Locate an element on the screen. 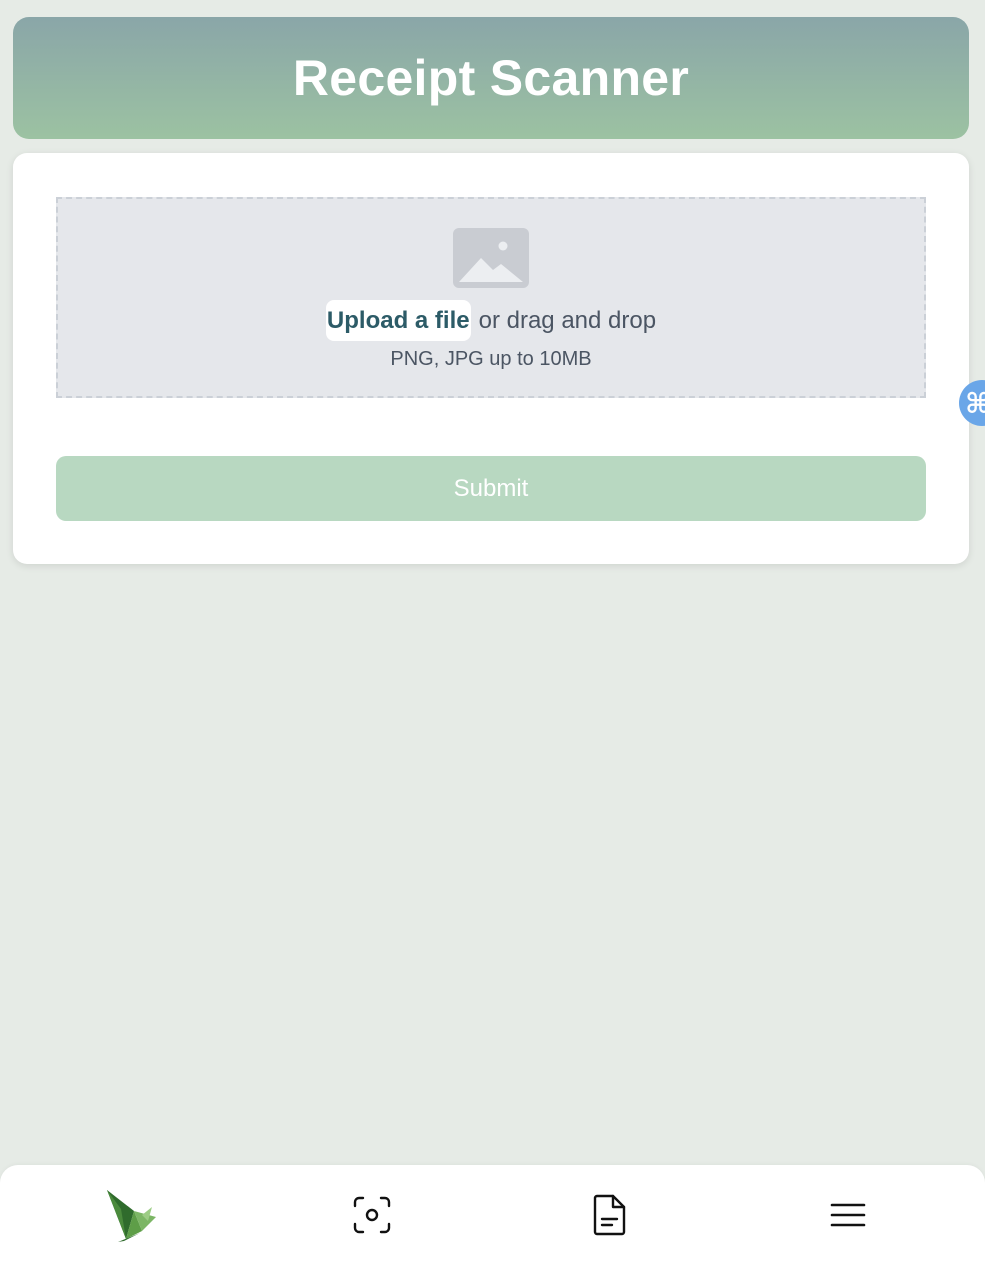  nav-home is located at coordinates (132, 1215).